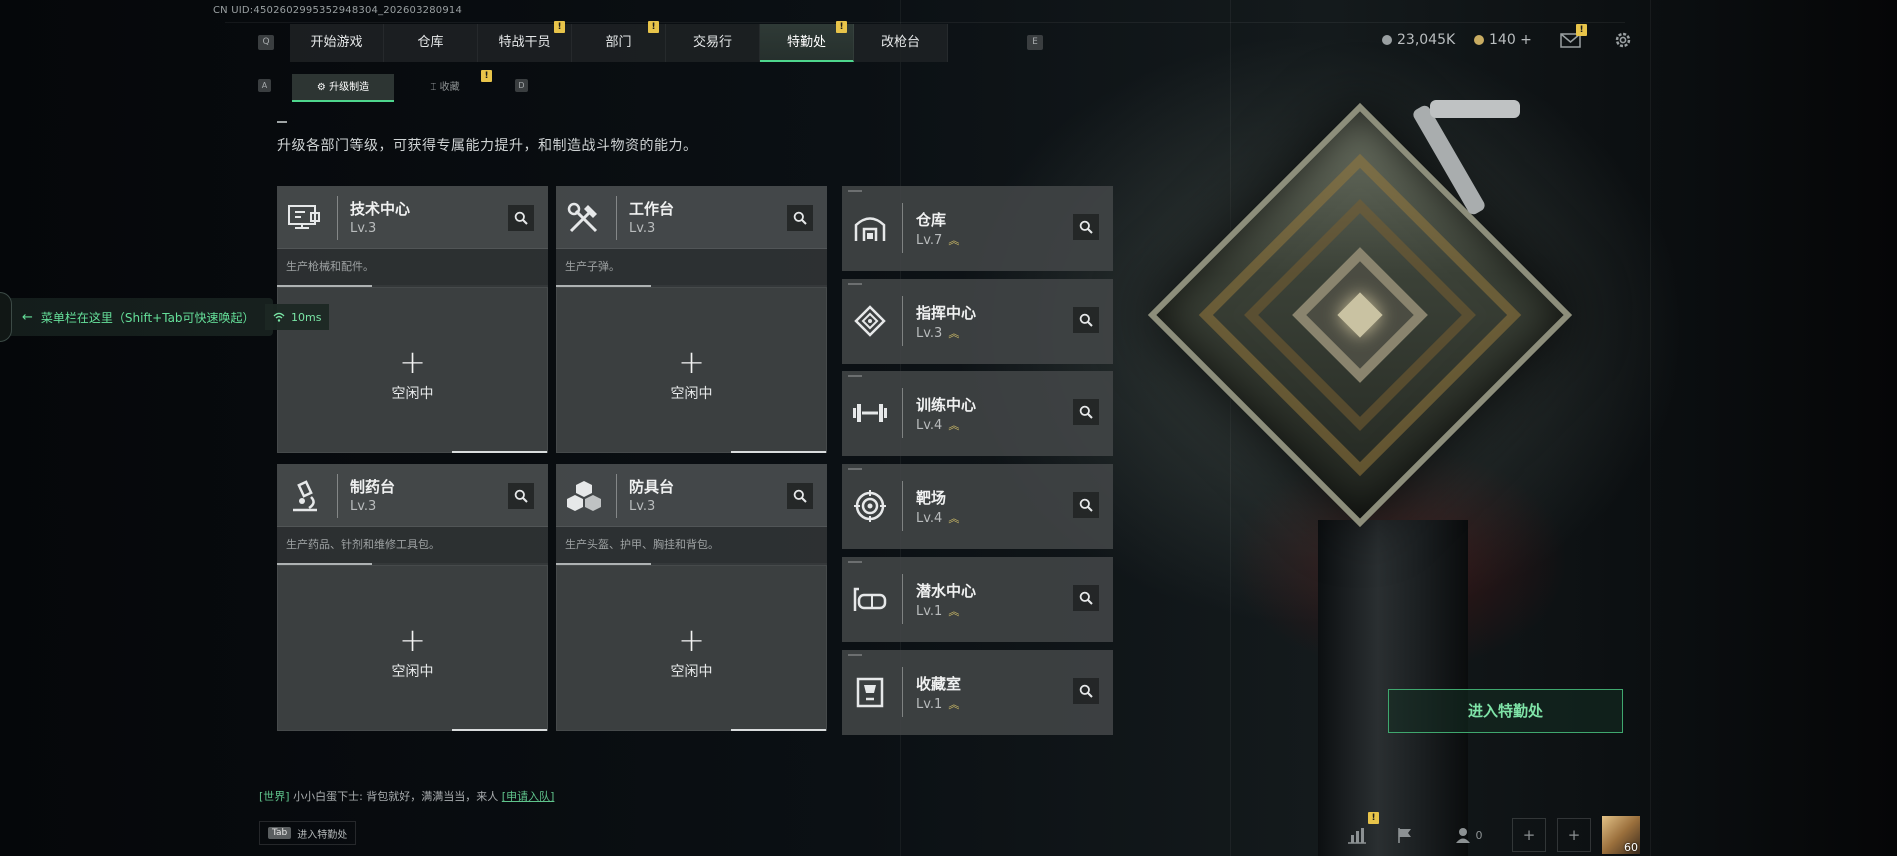  What do you see at coordinates (977, 599) in the screenshot?
I see `facility-card: 潜水中心 Lv.1 ︽` at bounding box center [977, 599].